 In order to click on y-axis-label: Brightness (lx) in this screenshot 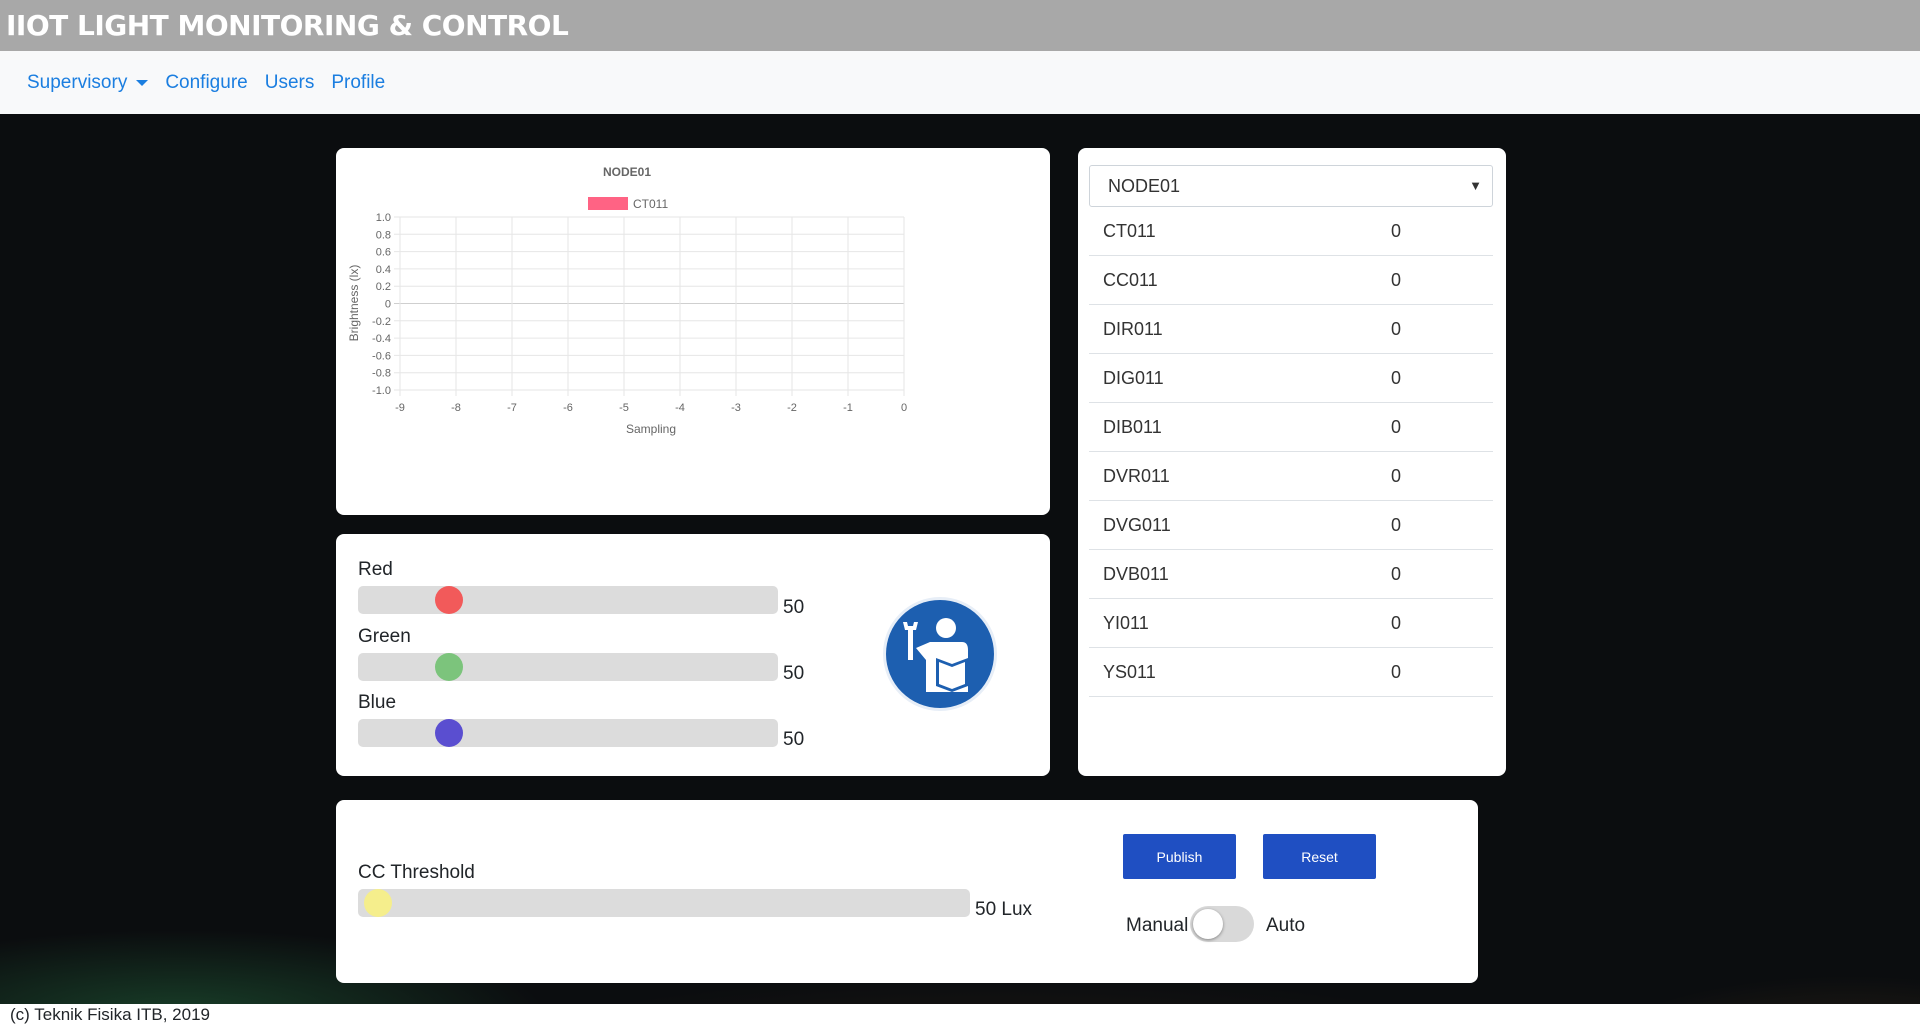, I will do `click(354, 303)`.